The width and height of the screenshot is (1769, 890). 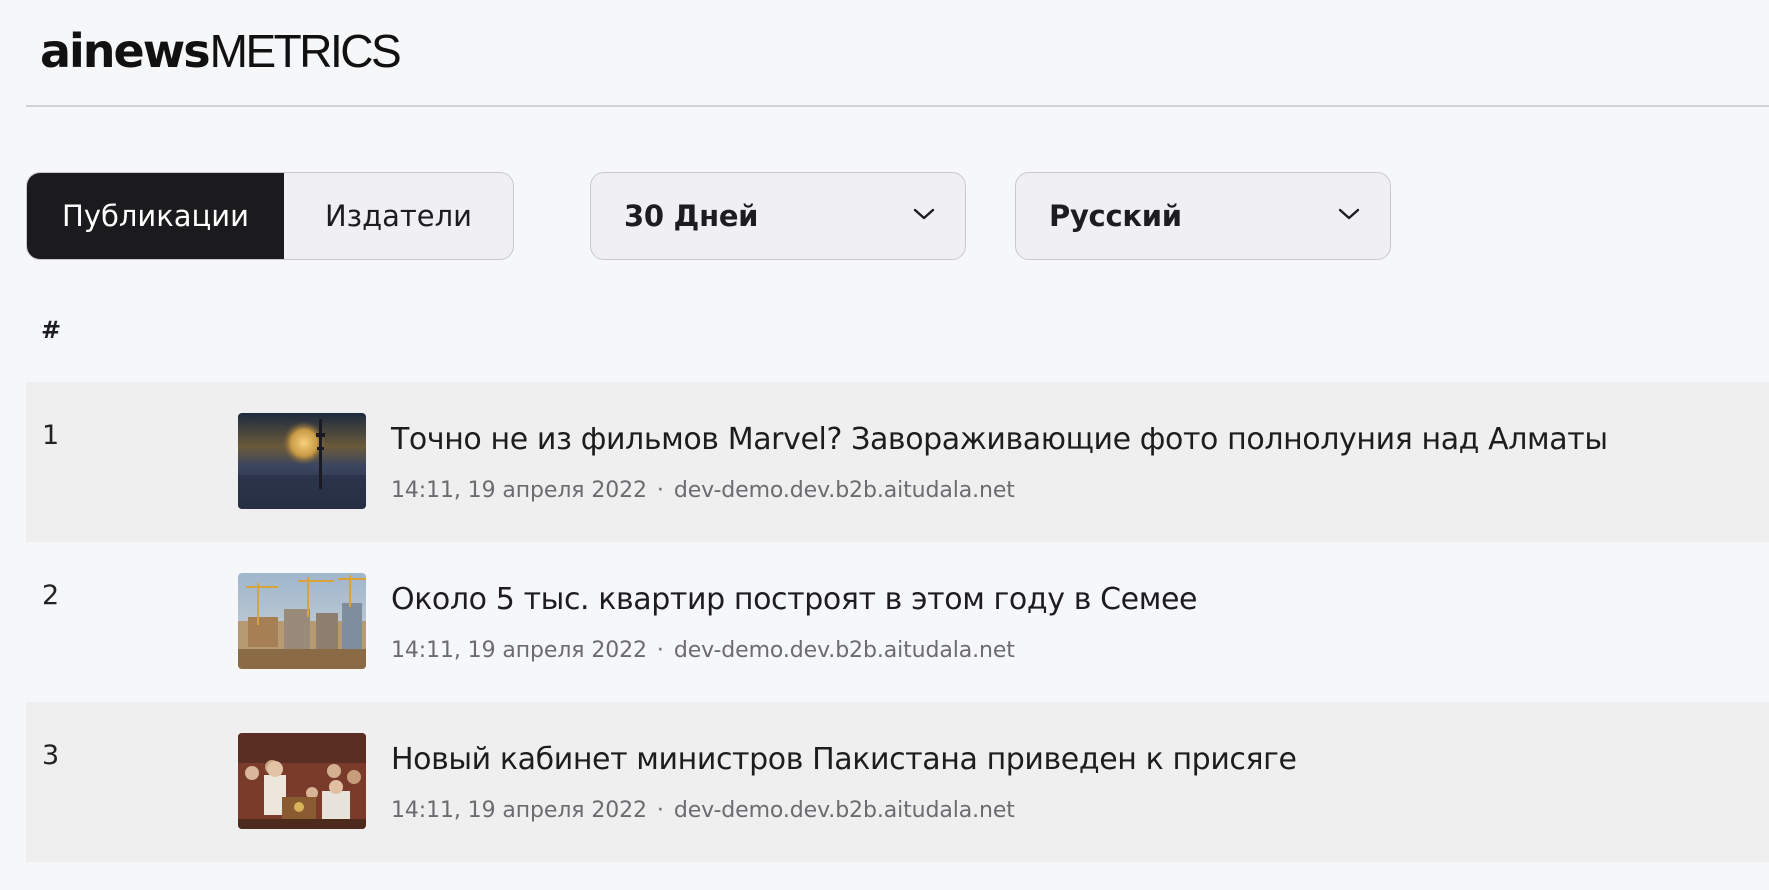 I want to click on tab-publications: Публикации, so click(x=155, y=216).